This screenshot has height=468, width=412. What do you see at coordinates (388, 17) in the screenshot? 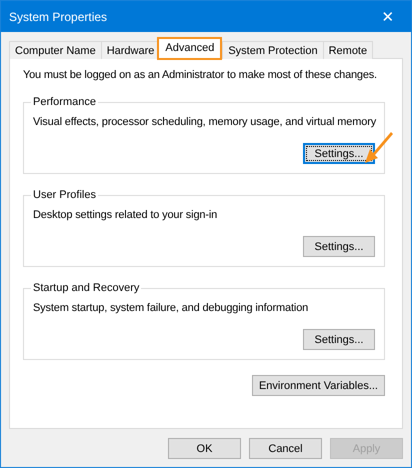
I see `close-button: ✕` at bounding box center [388, 17].